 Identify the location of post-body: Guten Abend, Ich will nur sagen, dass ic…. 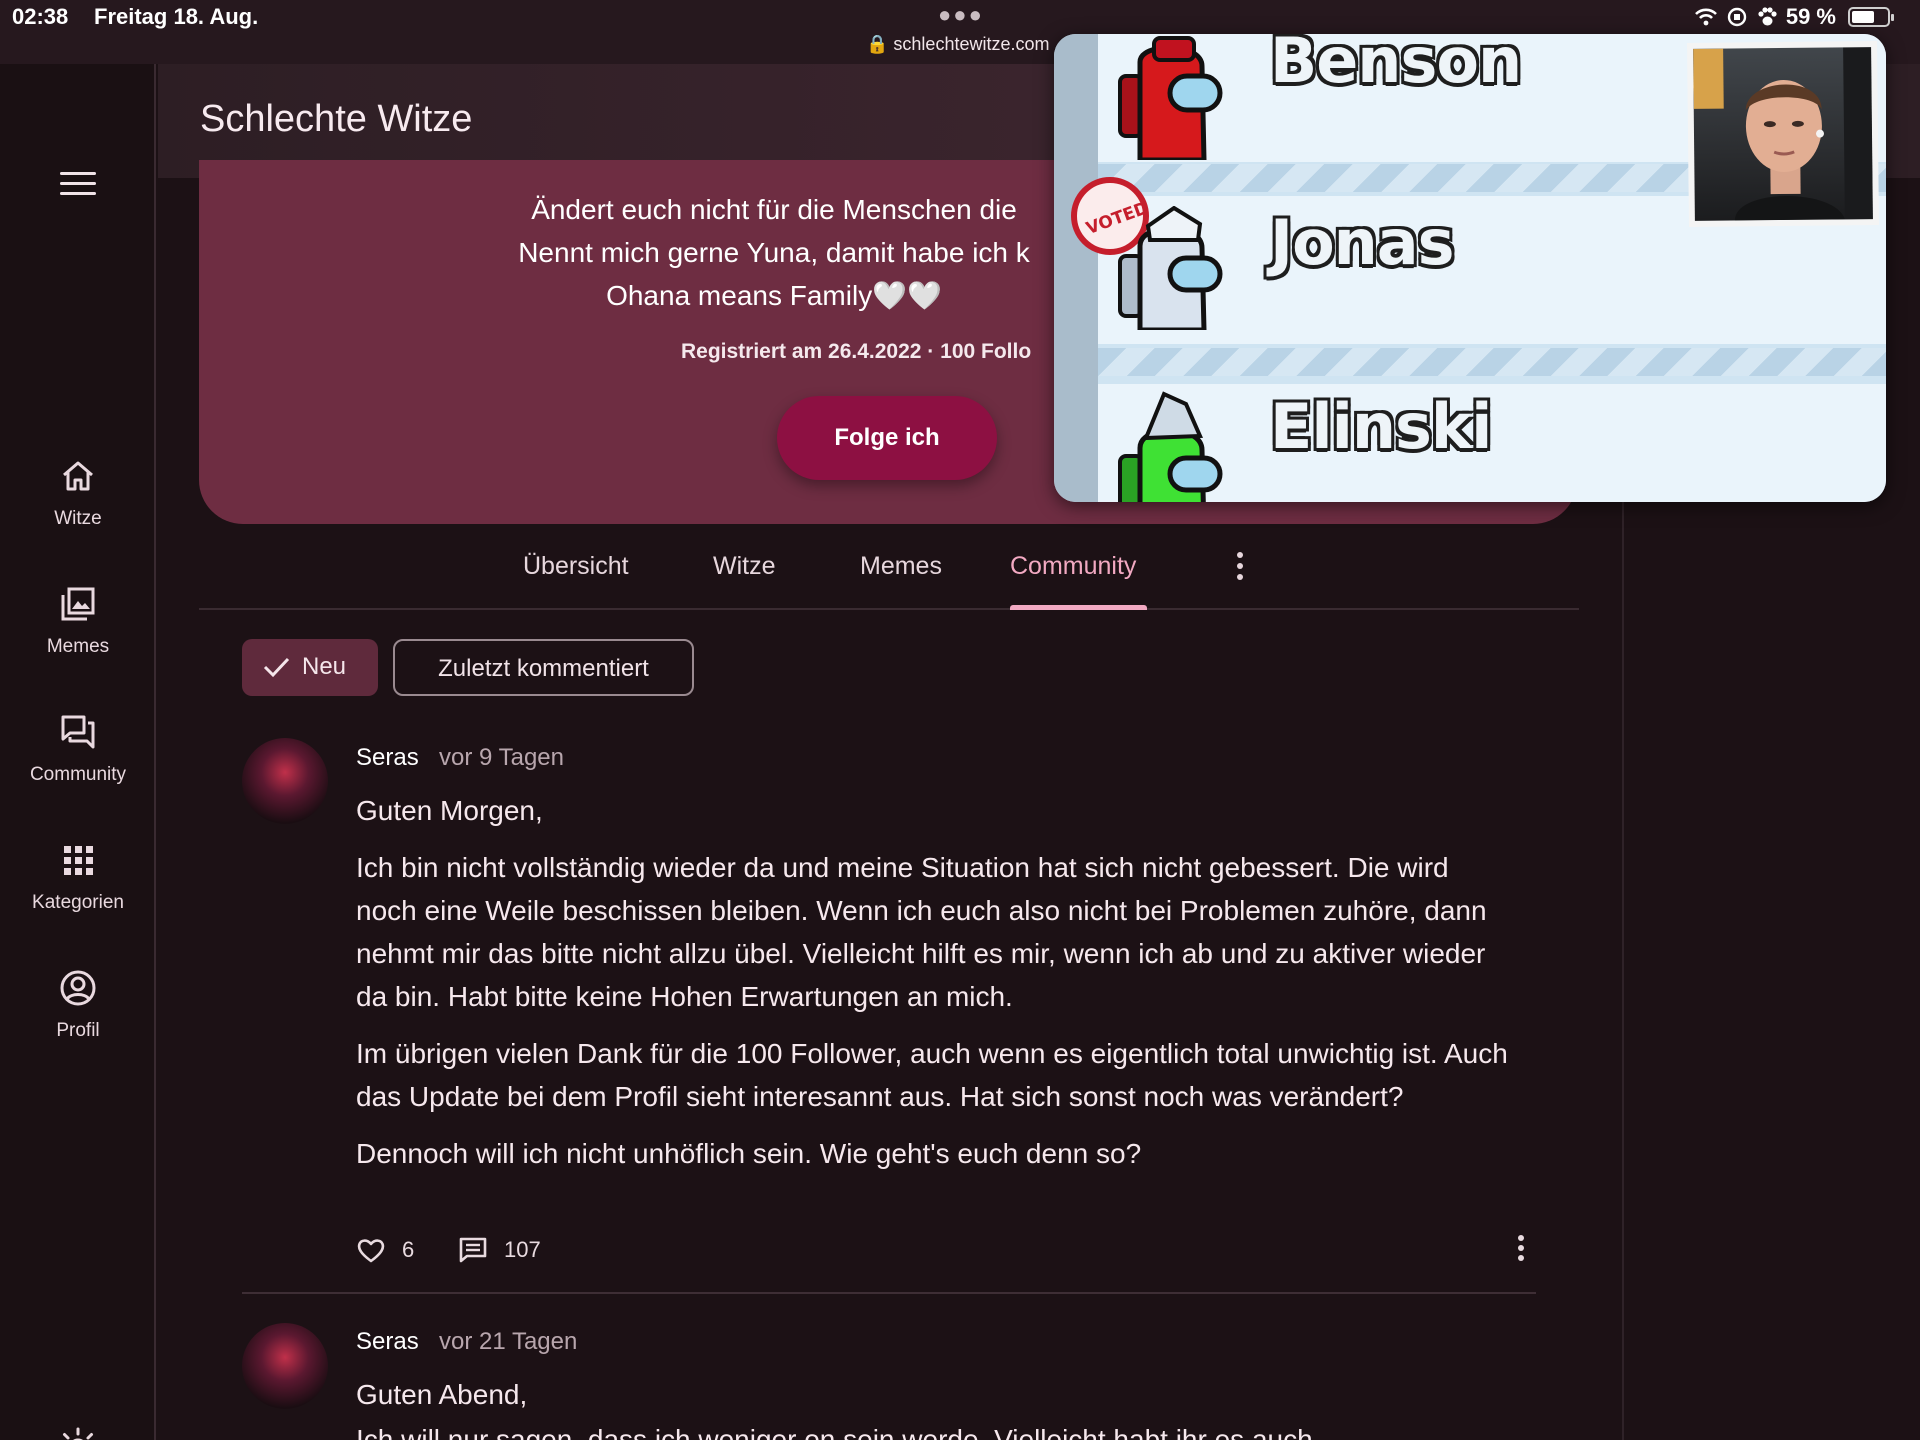
(936, 1406).